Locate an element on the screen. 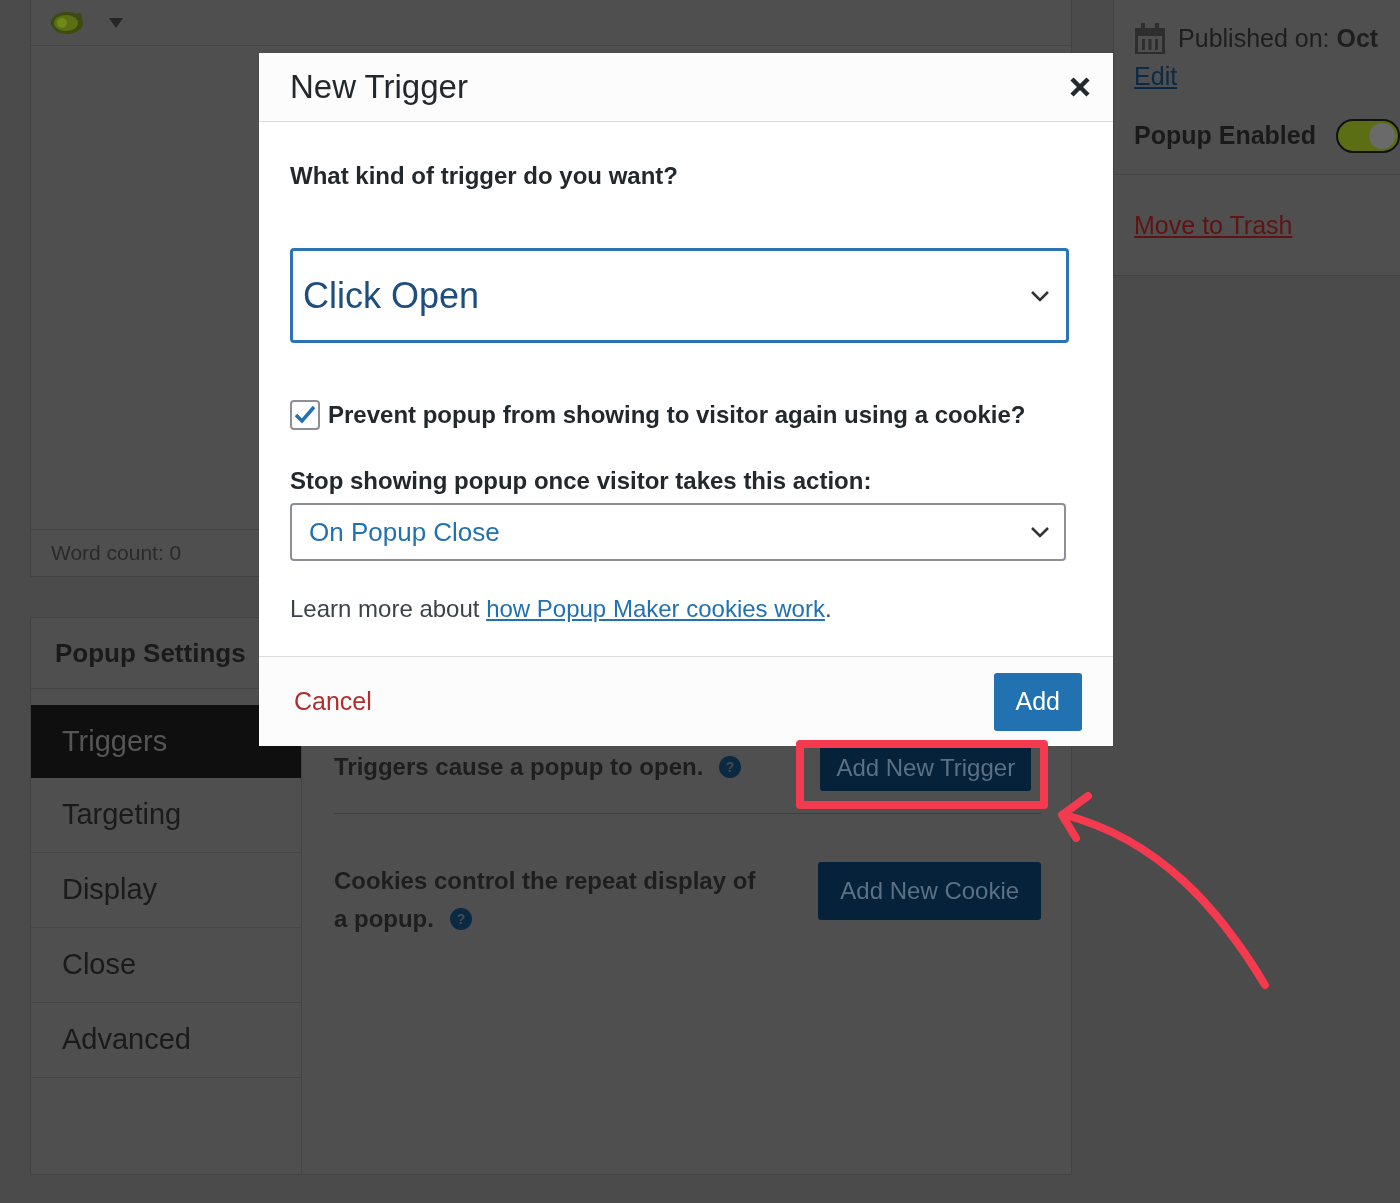 This screenshot has width=1400, height=1203. add-button: Add is located at coordinates (1037, 701).